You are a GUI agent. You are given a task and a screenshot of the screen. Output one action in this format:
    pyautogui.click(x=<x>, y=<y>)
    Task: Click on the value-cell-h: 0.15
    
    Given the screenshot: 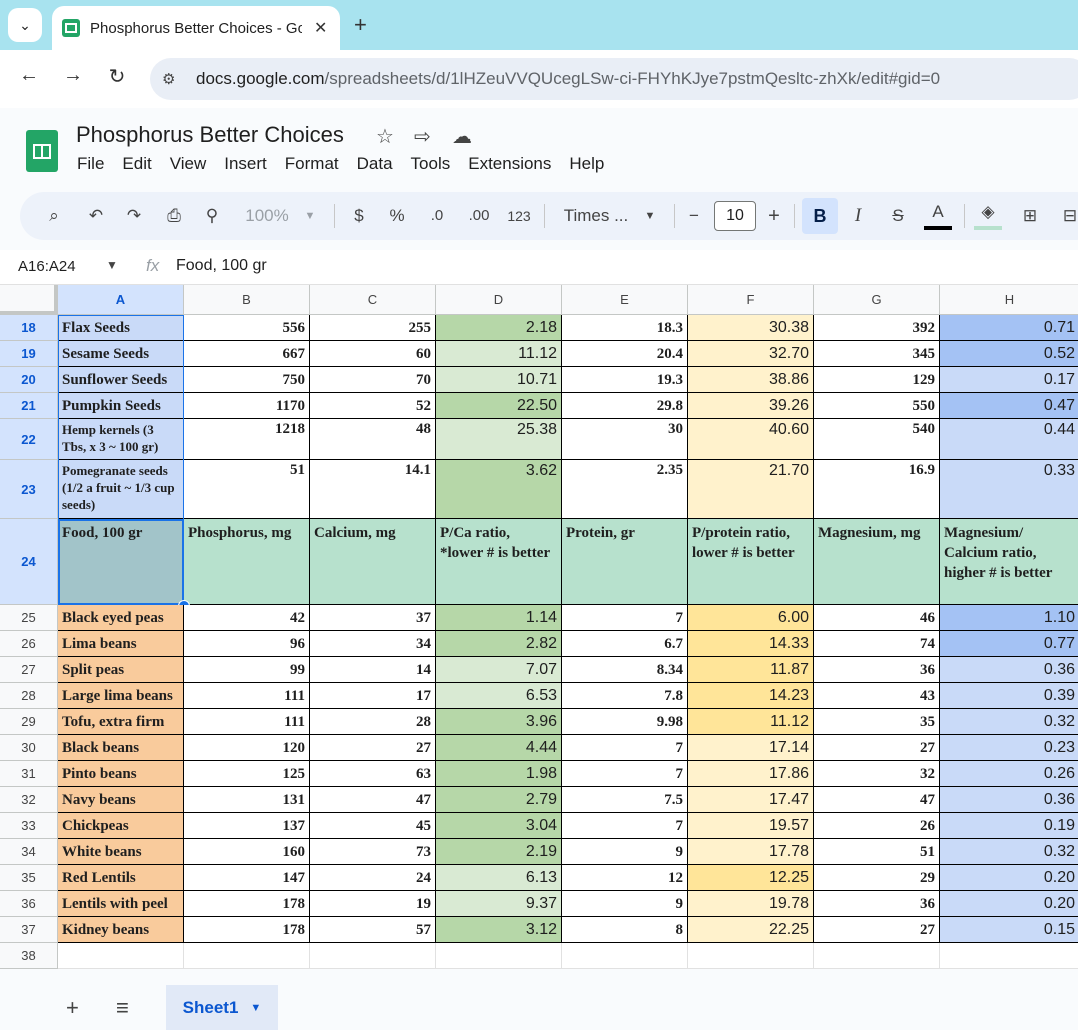 What is the action you would take?
    pyautogui.click(x=1009, y=930)
    